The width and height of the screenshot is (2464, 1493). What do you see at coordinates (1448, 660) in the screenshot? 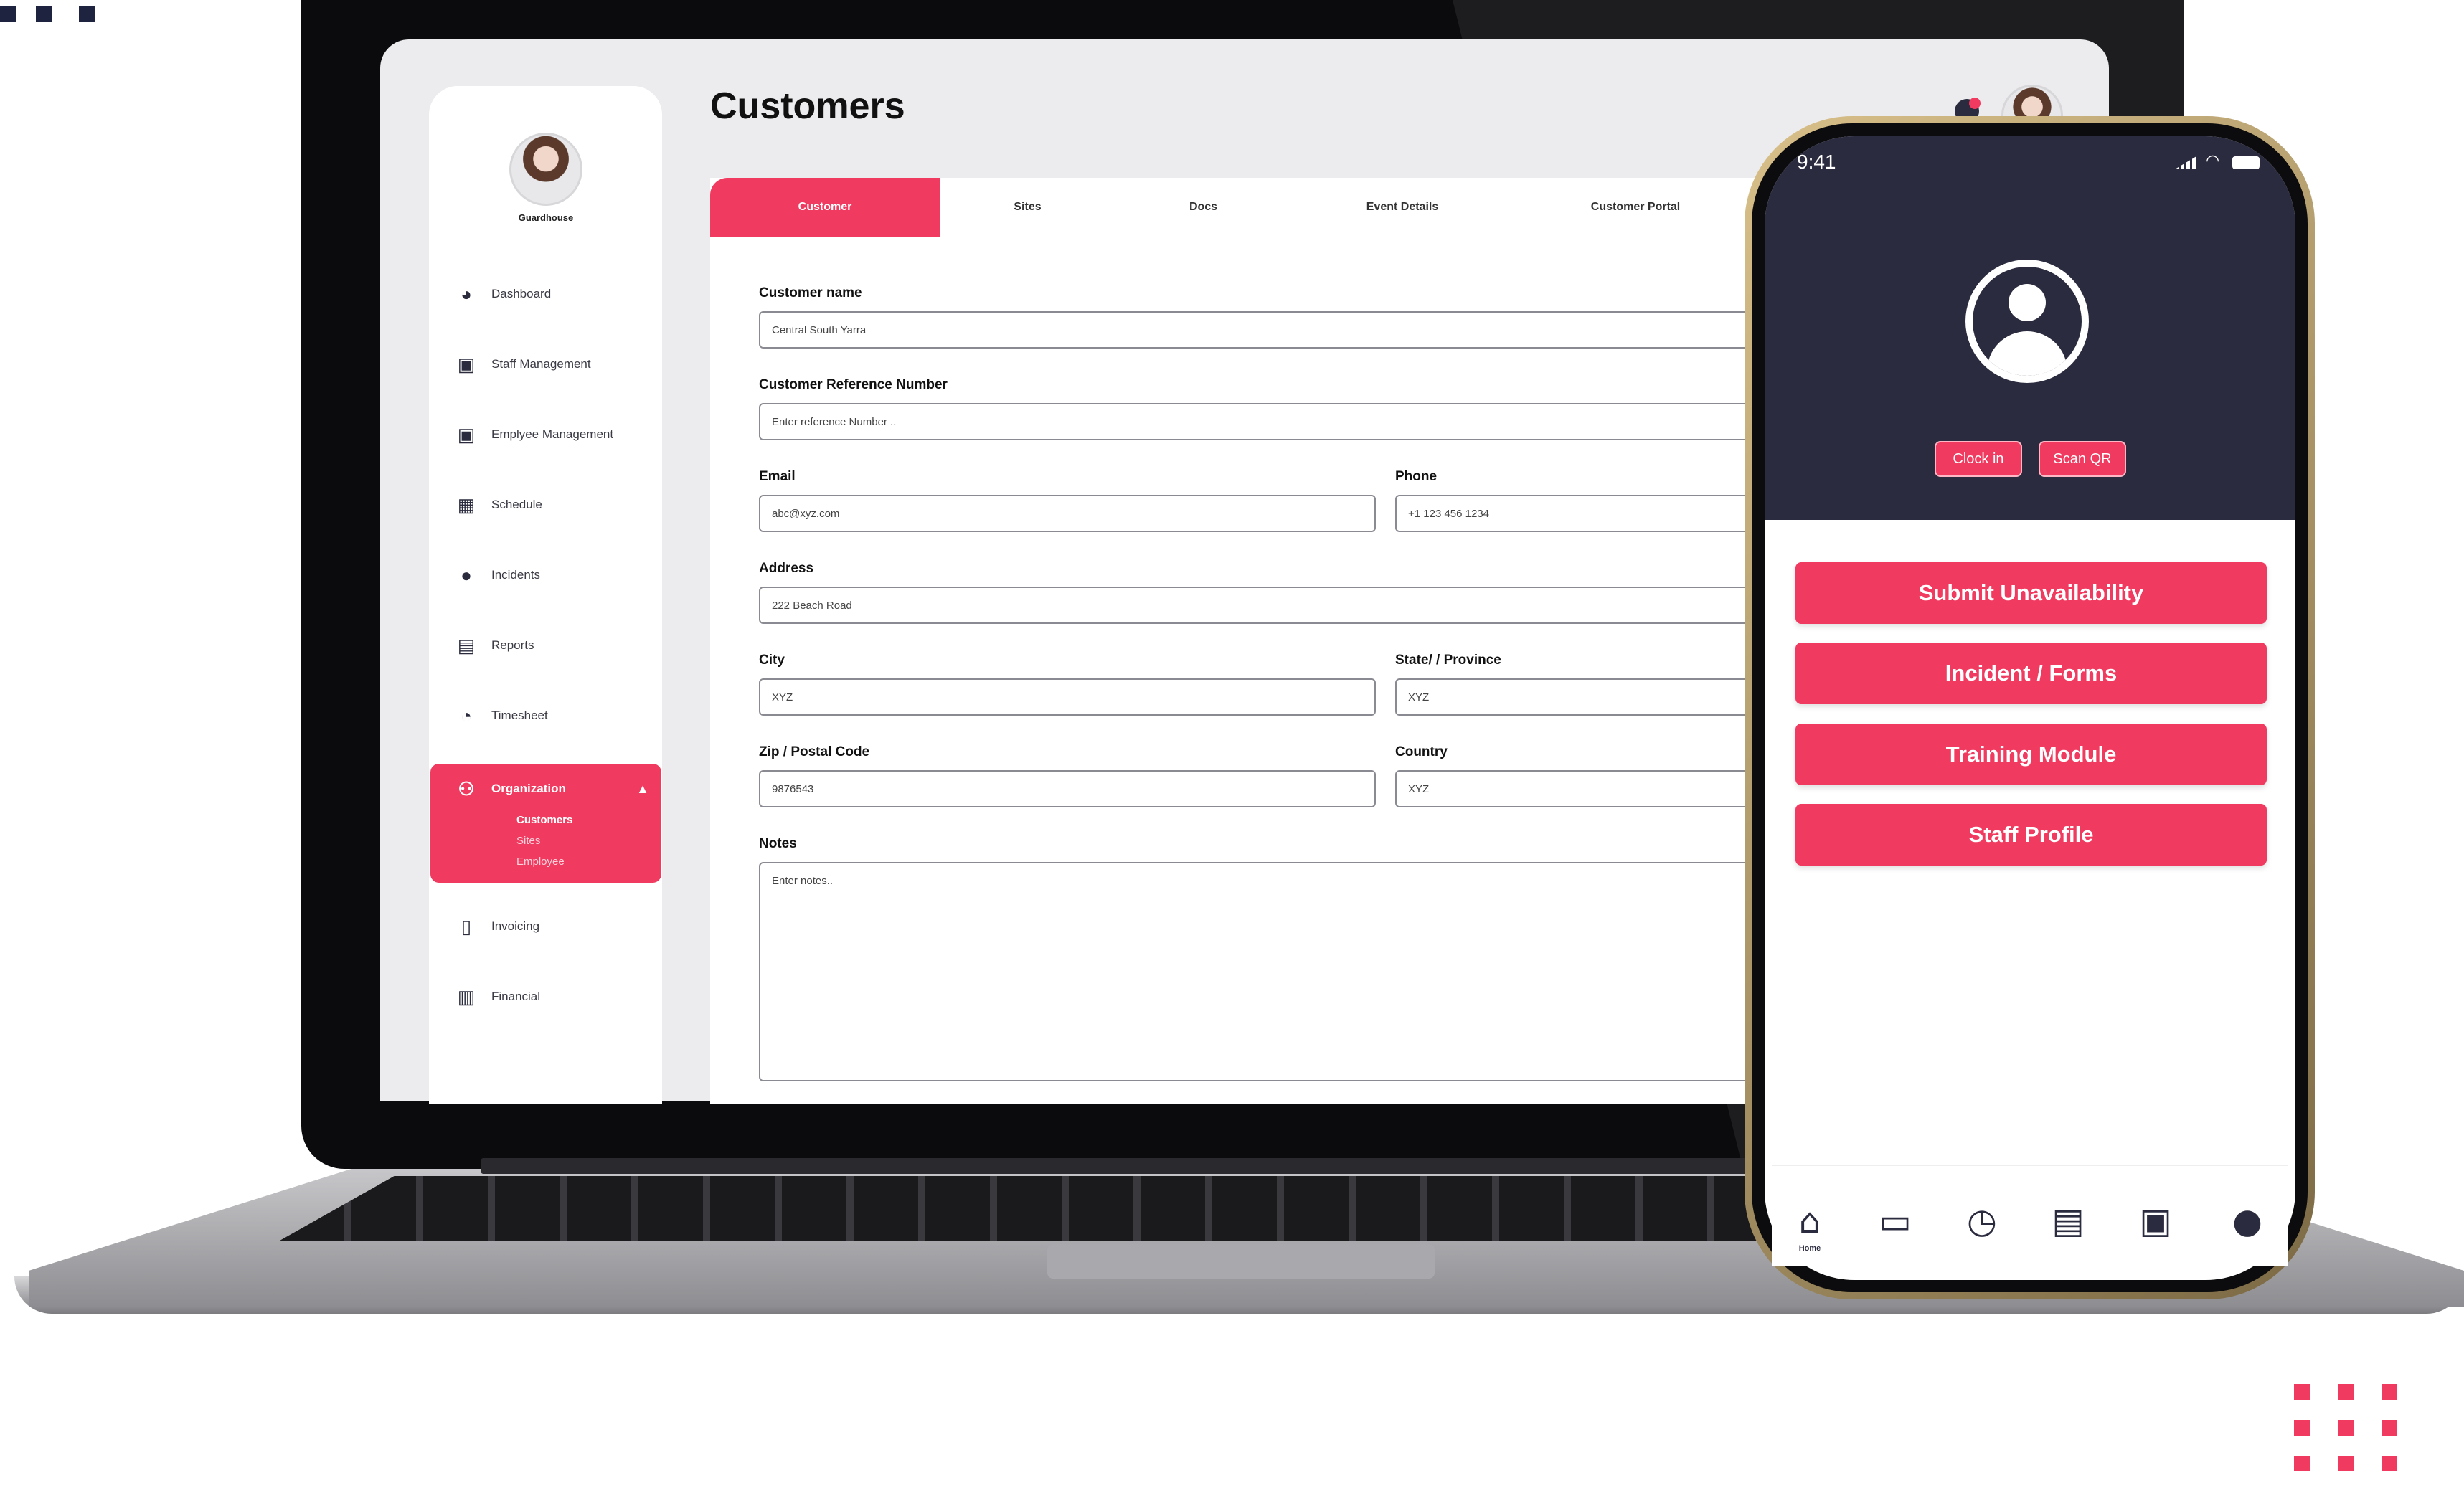
I see `state-label: State/ / Province` at bounding box center [1448, 660].